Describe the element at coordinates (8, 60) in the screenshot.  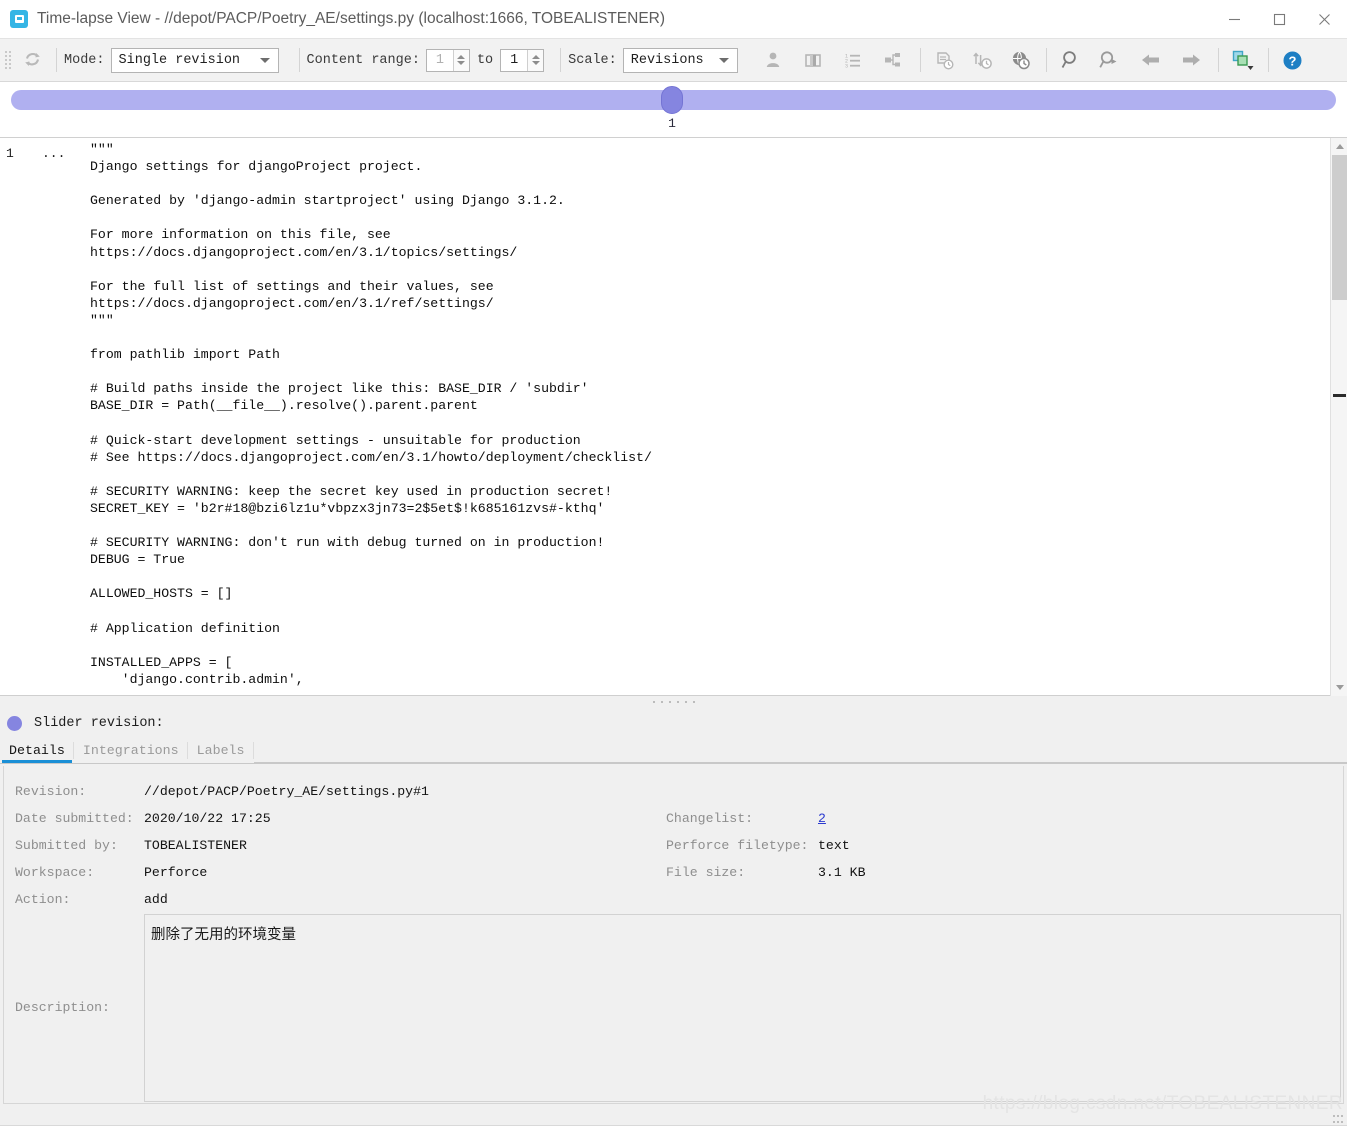
I see `toolbar-grip` at that location.